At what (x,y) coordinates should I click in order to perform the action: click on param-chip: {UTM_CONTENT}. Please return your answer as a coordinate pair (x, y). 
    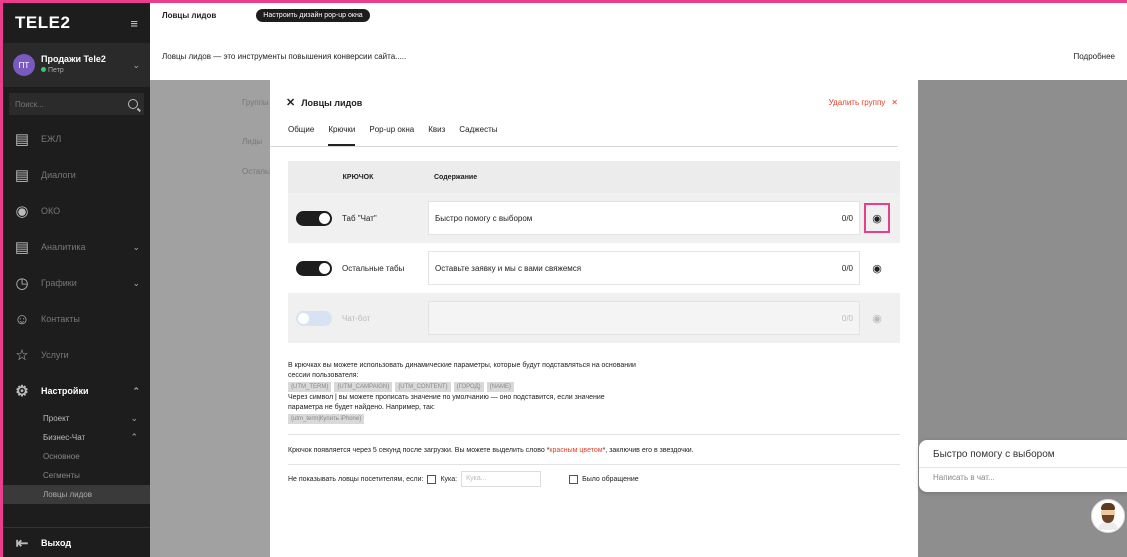
    Looking at the image, I should click on (423, 387).